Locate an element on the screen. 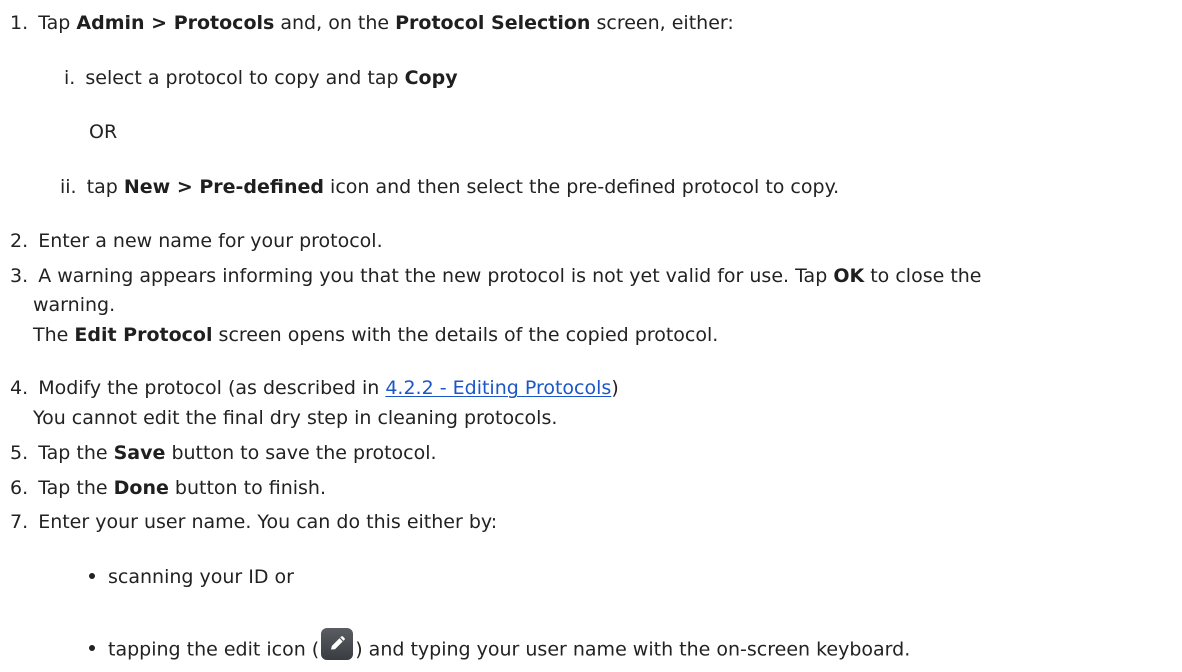 This screenshot has height=672, width=1182. step-number: 3. is located at coordinates (19, 276).